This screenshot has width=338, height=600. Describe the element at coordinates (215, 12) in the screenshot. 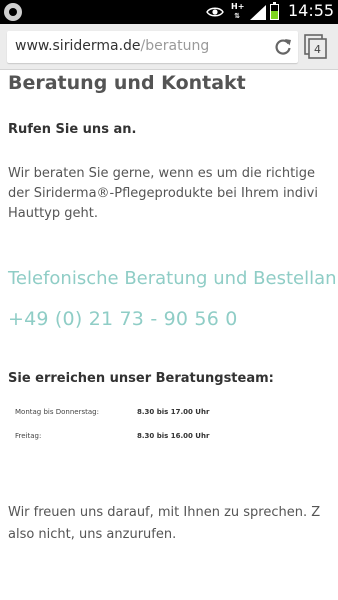

I see `eye-icon` at that location.